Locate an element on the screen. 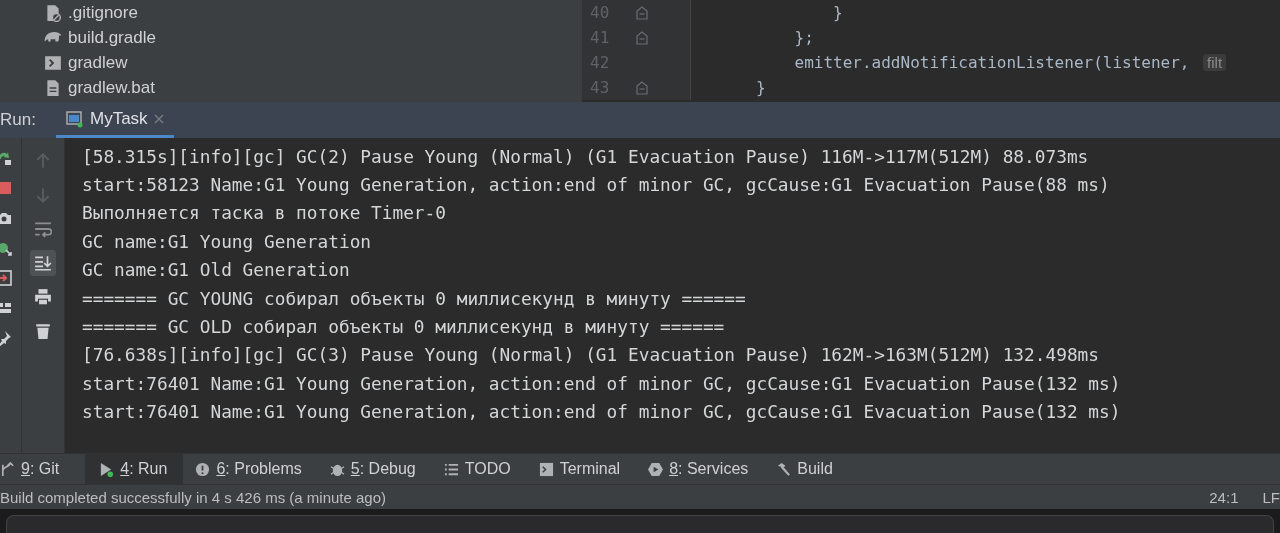 The width and height of the screenshot is (1280, 533). ignored-file-icon is located at coordinates (53, 12).